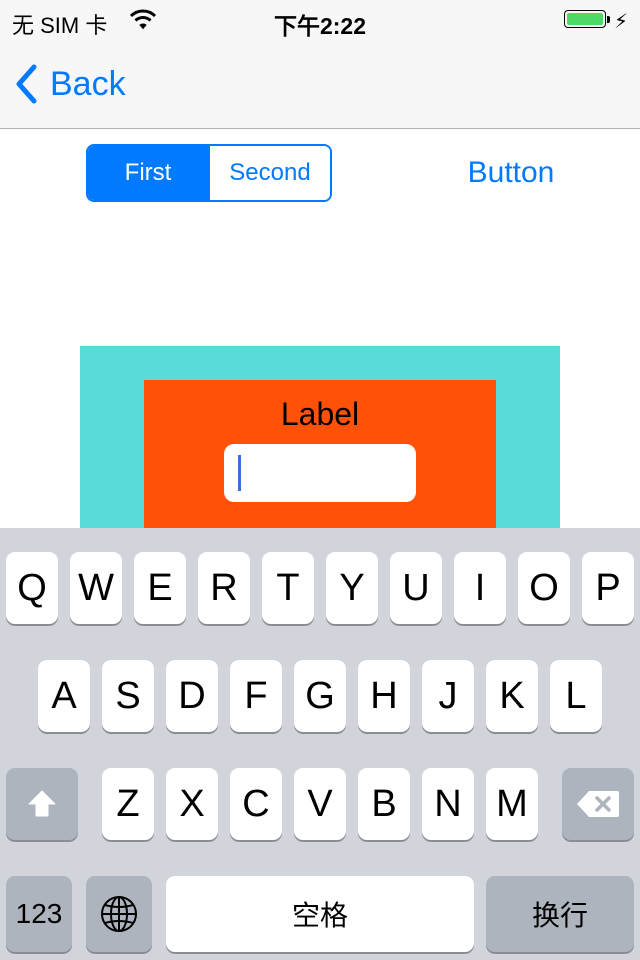 The image size is (640, 960). What do you see at coordinates (608, 588) in the screenshot?
I see `key-p: P` at bounding box center [608, 588].